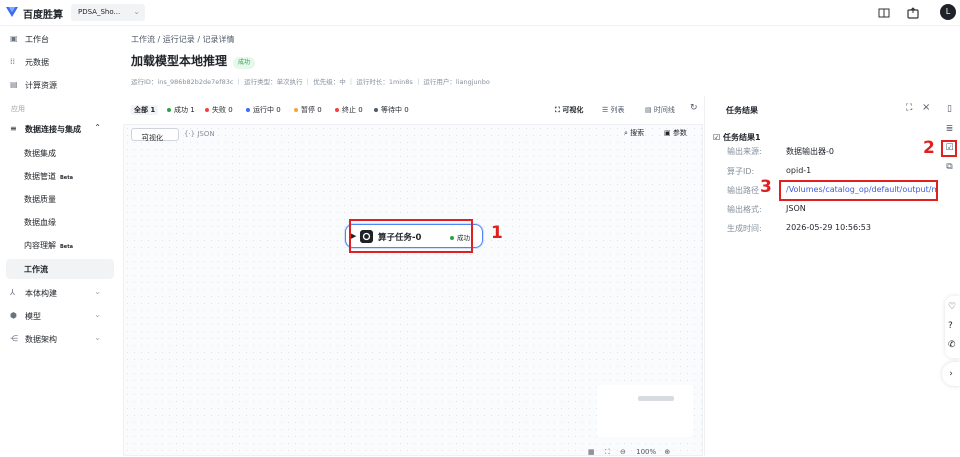 Image resolution: width=960 pixels, height=457 pixels. What do you see at coordinates (694, 108) in the screenshot?
I see `refresh-icon: ↻` at bounding box center [694, 108].